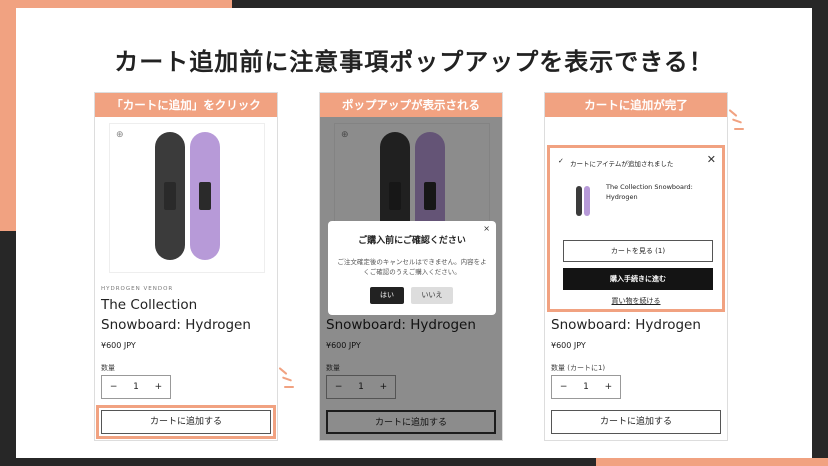 This screenshot has height=466, width=828. I want to click on no-button: いいえ, so click(432, 295).